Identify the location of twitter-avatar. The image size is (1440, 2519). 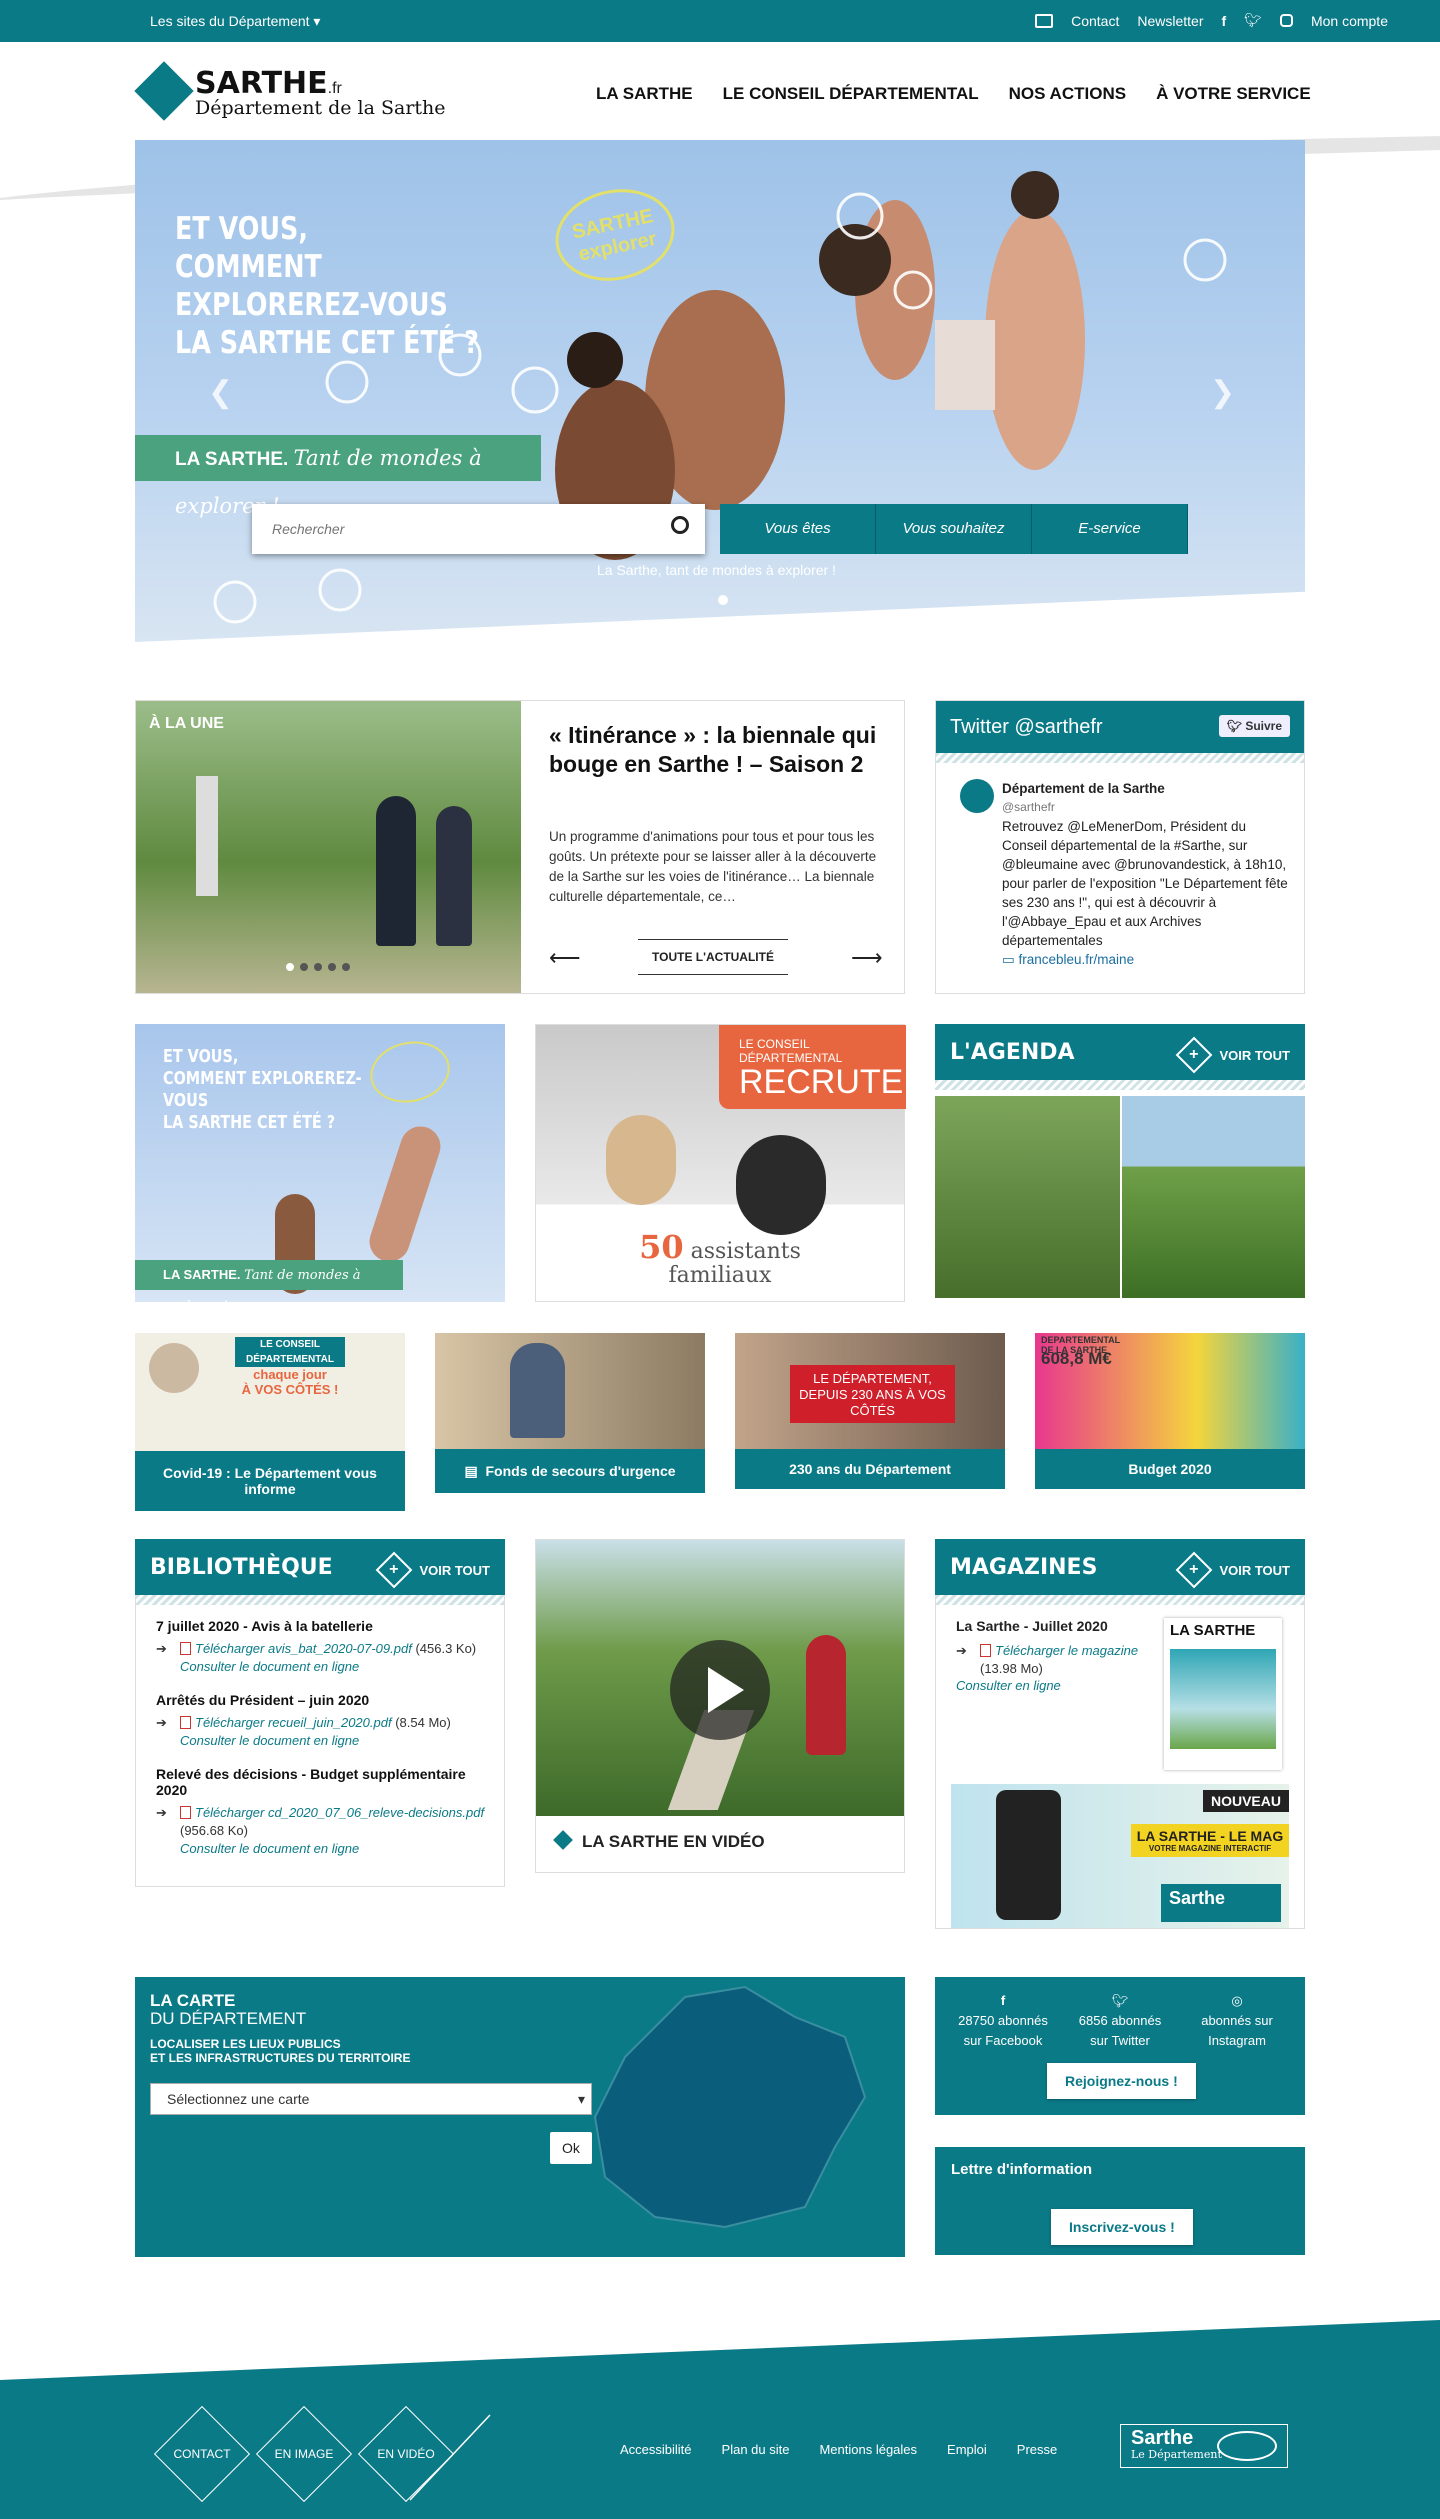
(977, 796).